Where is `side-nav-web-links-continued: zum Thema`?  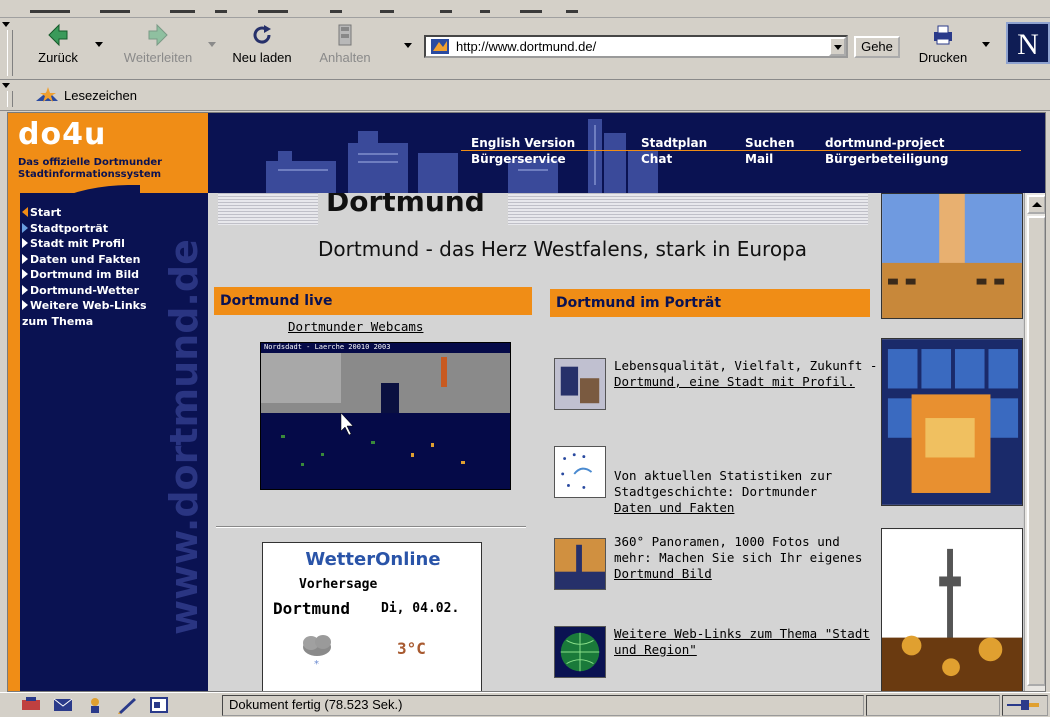
side-nav-web-links-continued: zum Thema is located at coordinates (84, 322).